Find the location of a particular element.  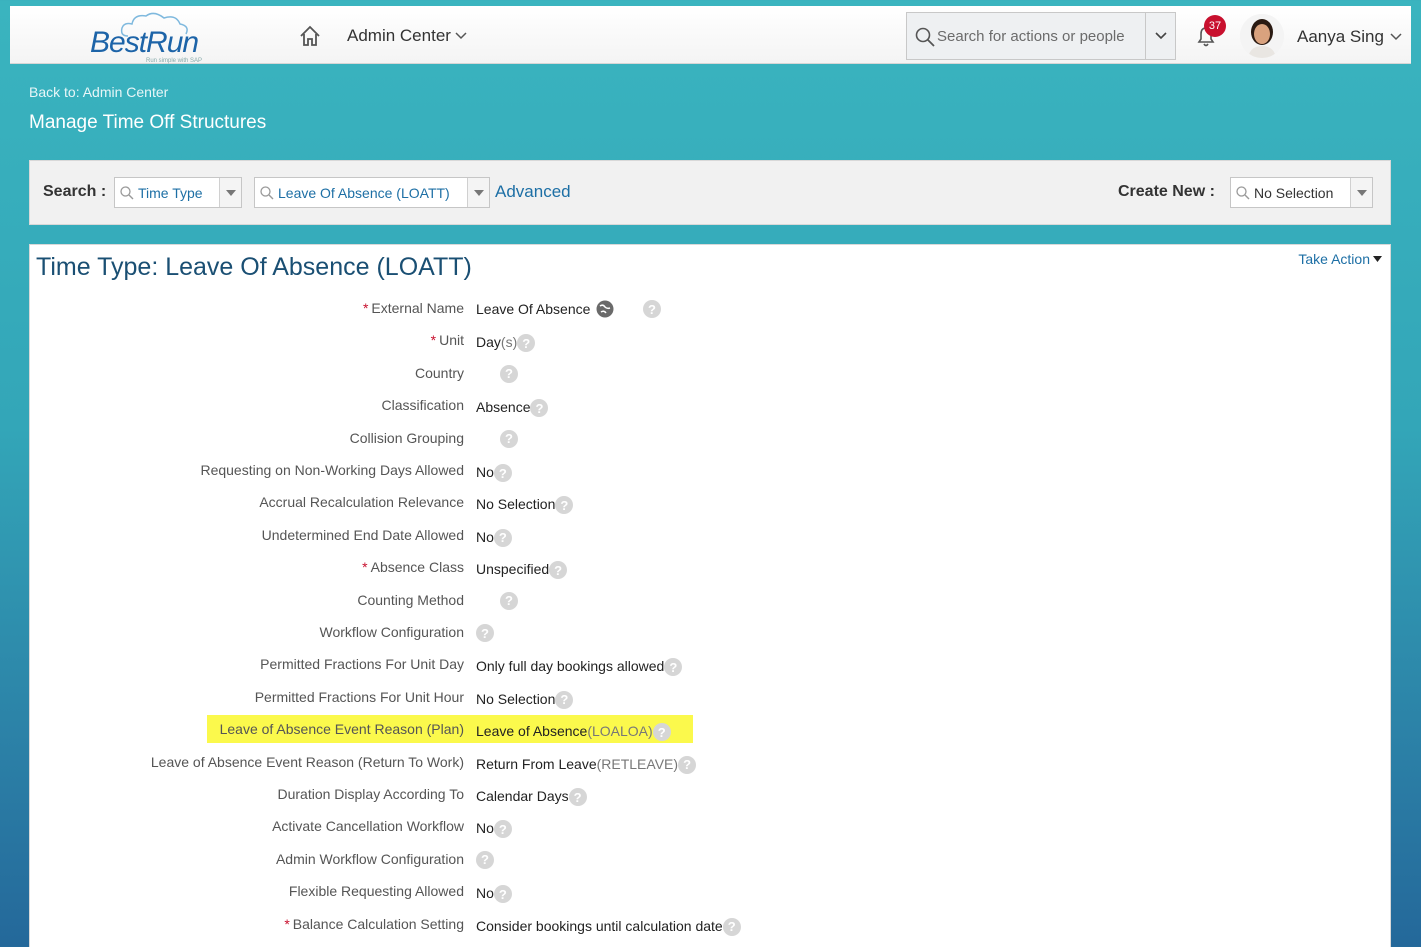

field-label-text: Accrual Recalculation Relevance is located at coordinates (361, 502).